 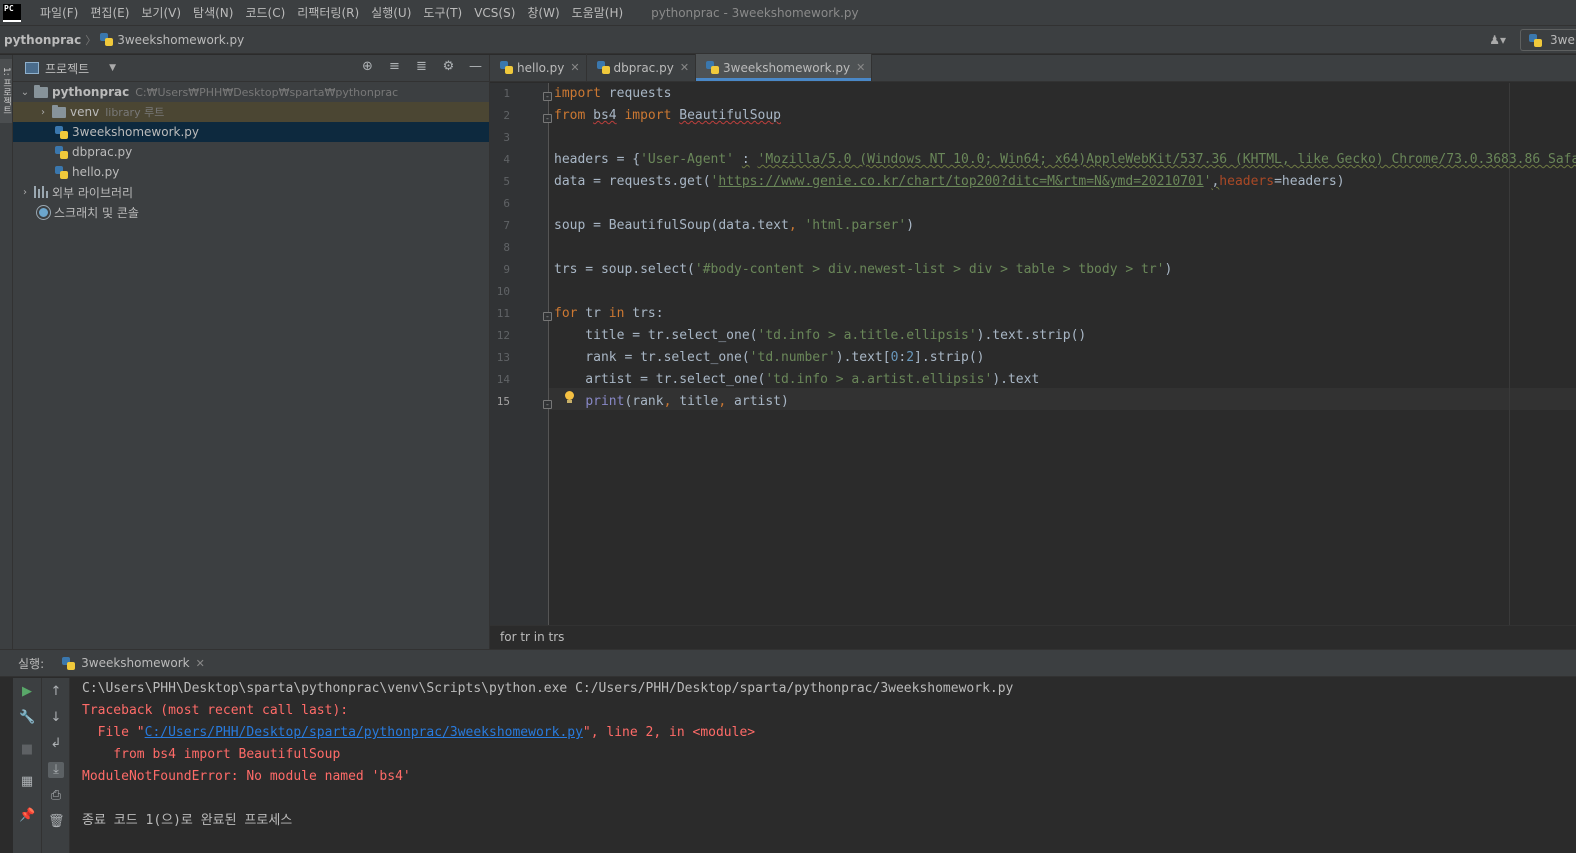 I want to click on menu-window: 창(W), so click(x=543, y=12).